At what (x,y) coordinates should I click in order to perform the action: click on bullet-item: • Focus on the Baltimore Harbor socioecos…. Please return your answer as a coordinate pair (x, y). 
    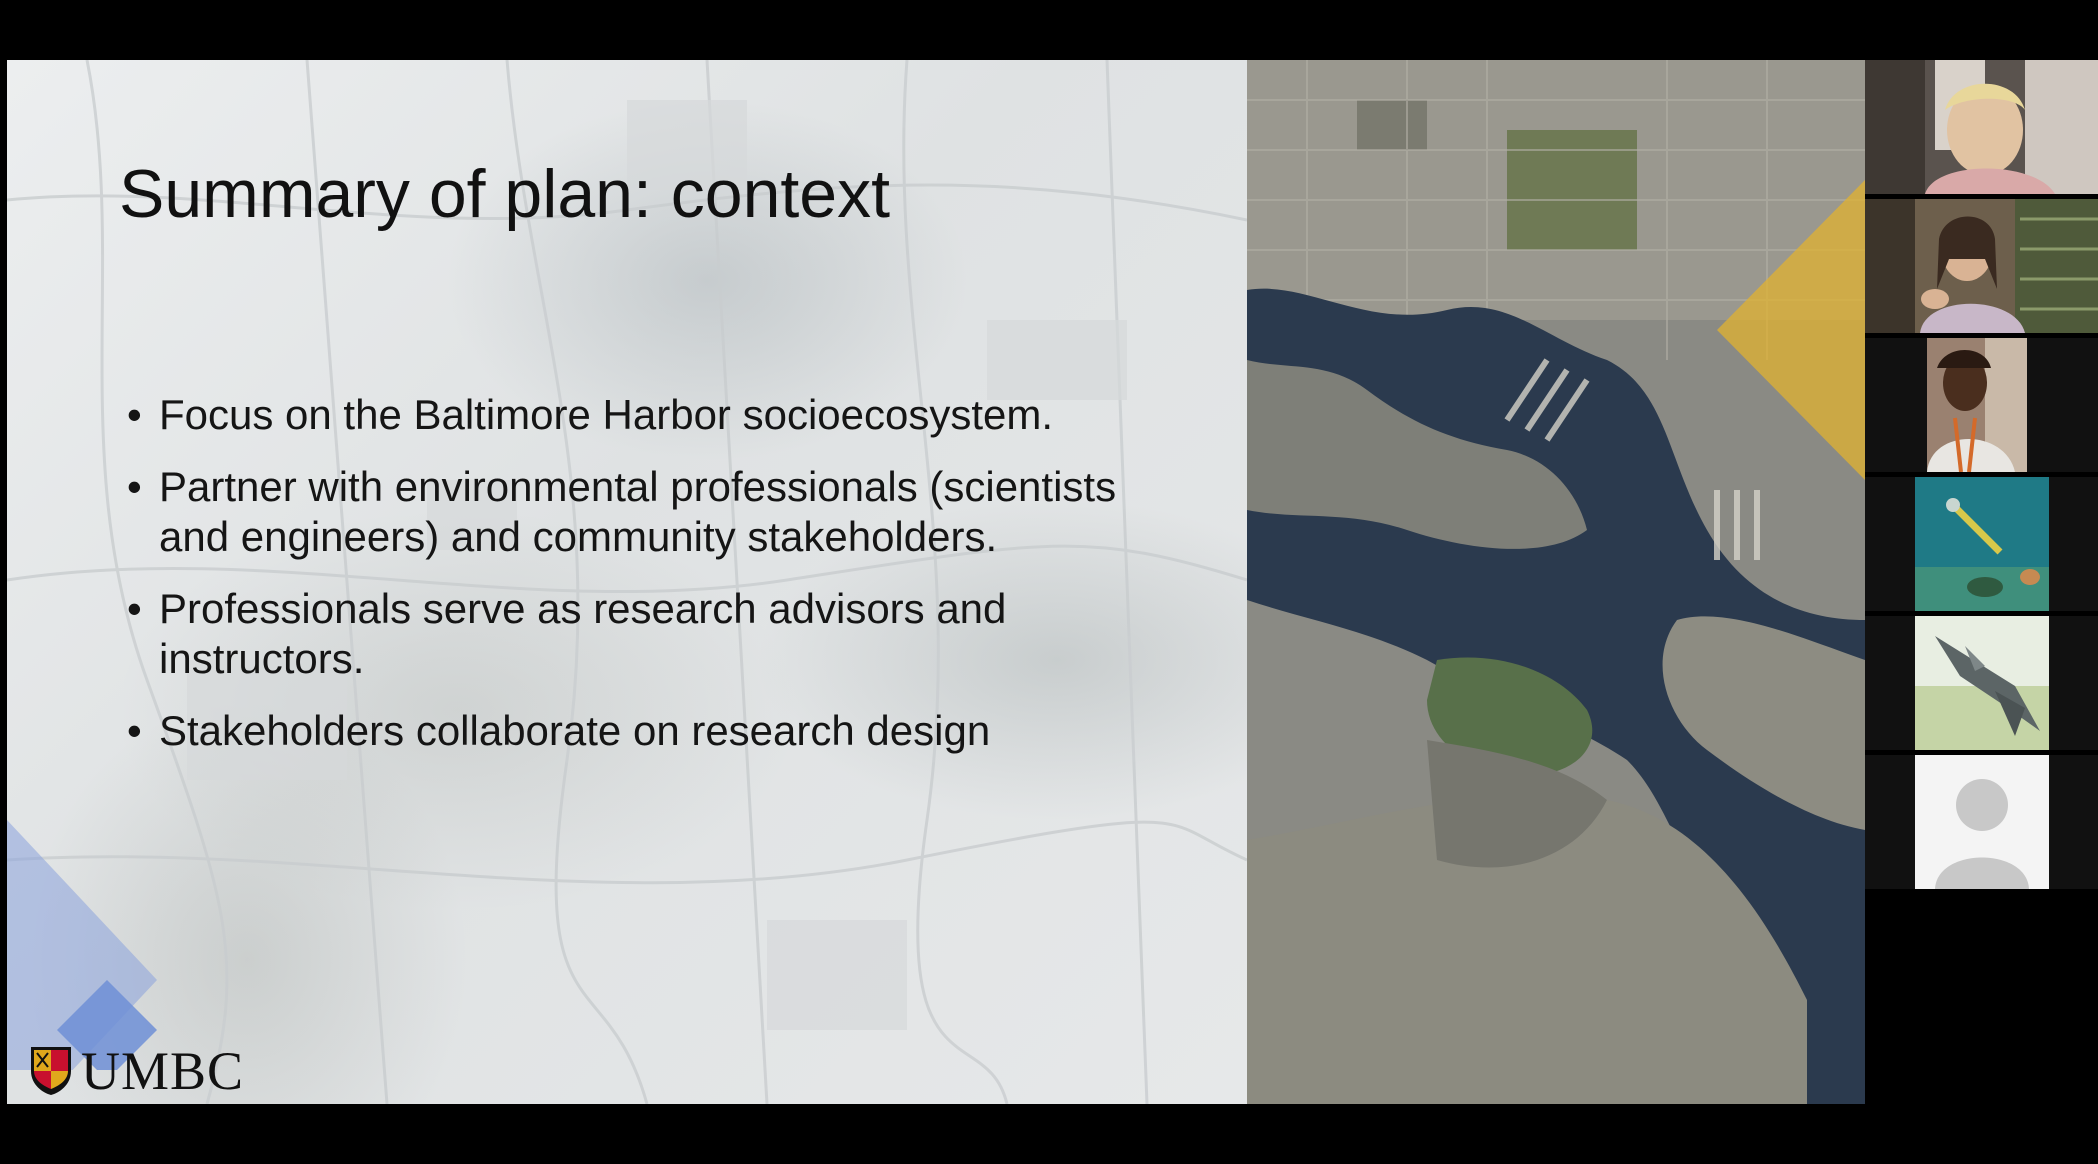
    Looking at the image, I should click on (657, 415).